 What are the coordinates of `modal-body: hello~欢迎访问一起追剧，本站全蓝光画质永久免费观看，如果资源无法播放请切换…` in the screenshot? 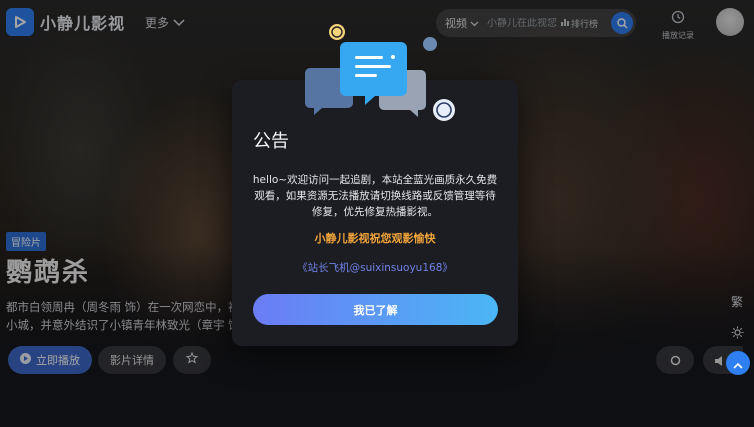 It's located at (375, 196).